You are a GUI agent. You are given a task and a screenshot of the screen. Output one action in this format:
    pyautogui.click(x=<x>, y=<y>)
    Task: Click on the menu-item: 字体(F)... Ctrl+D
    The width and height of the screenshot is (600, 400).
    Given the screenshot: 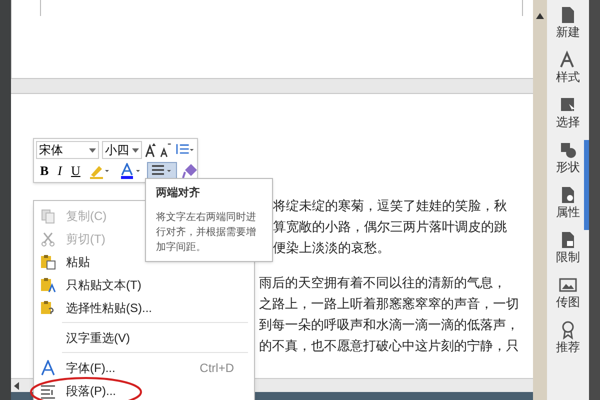 What is the action you would take?
    pyautogui.click(x=144, y=367)
    